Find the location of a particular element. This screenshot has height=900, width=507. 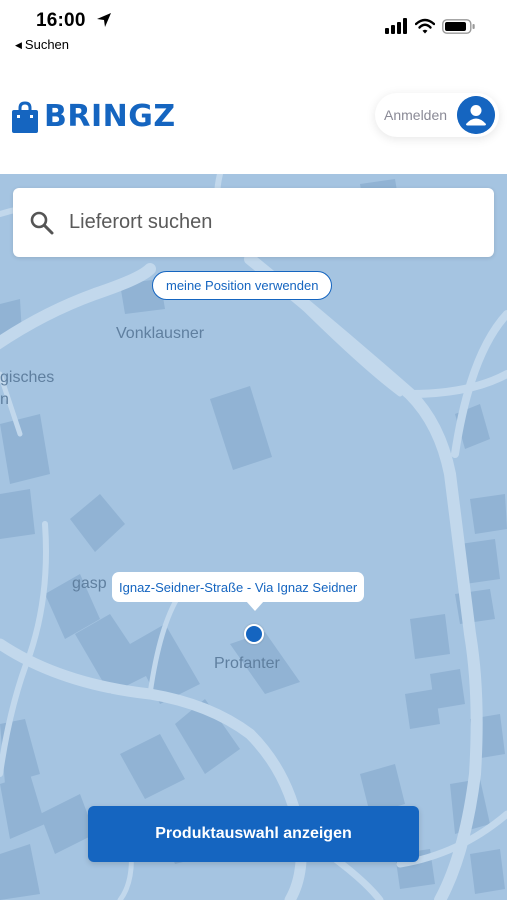

map-label-vonklausner: Vonklausner is located at coordinates (160, 333).